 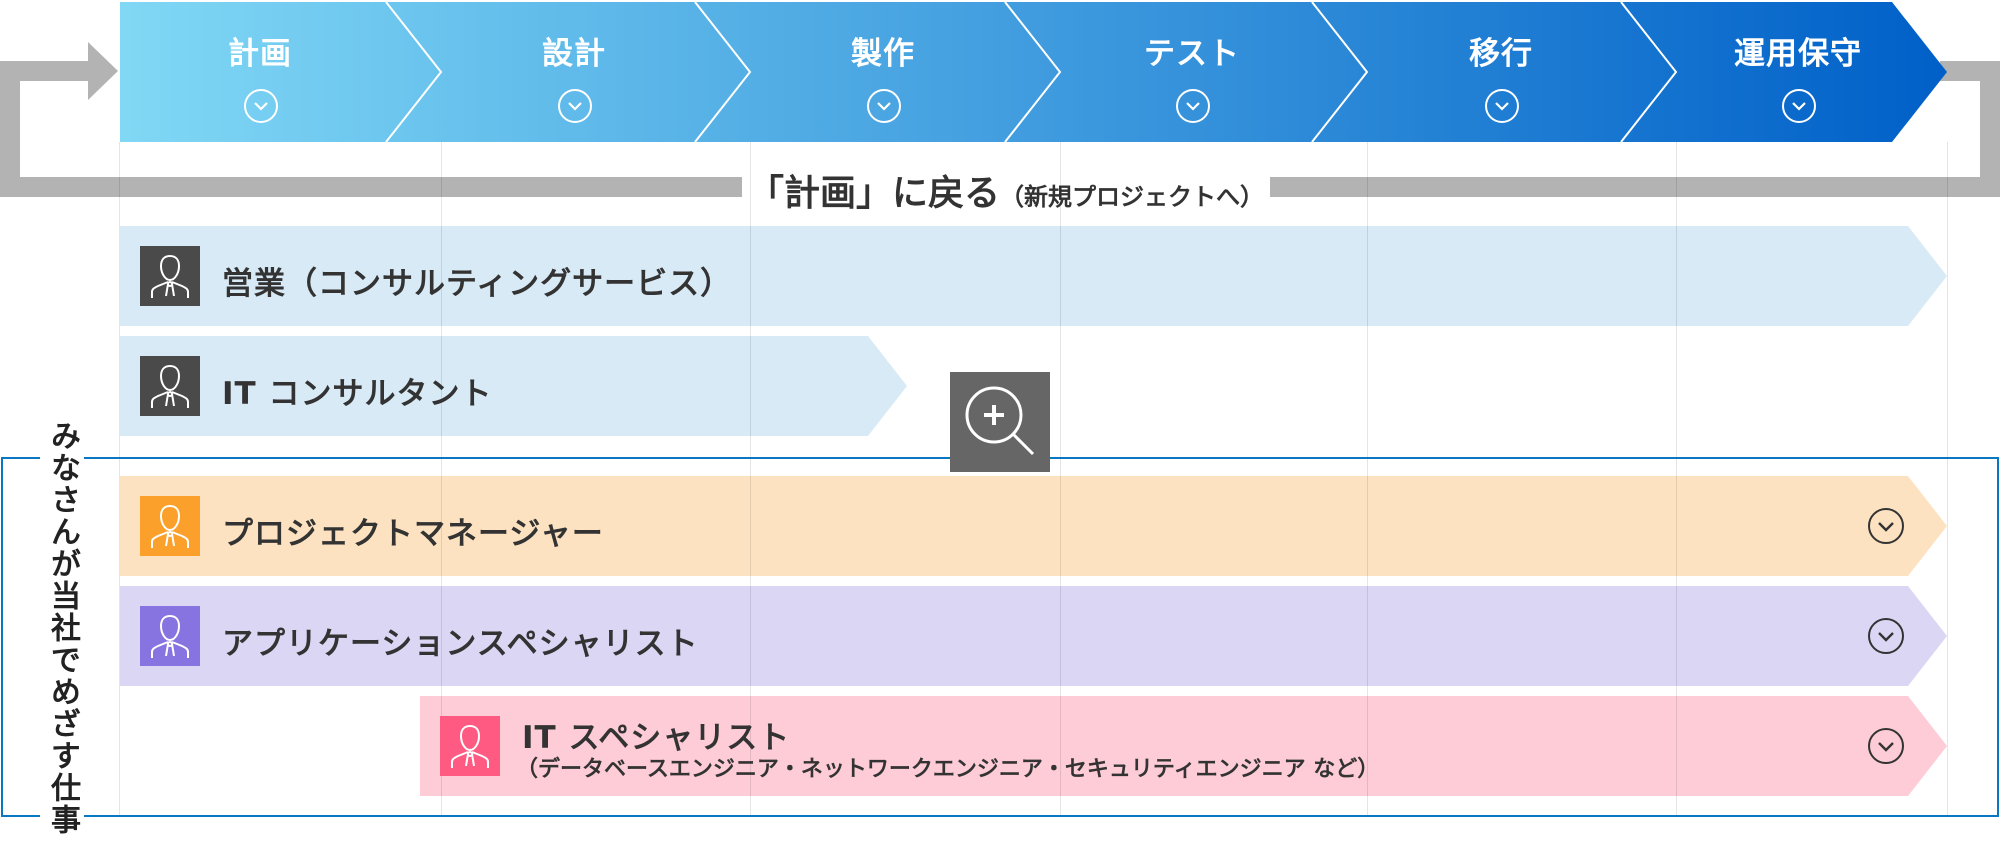 I want to click on role-sublabel: （データベースエンジニア・ネットワークエンジニア・セキュリティエンジニア など）, so click(x=948, y=769).